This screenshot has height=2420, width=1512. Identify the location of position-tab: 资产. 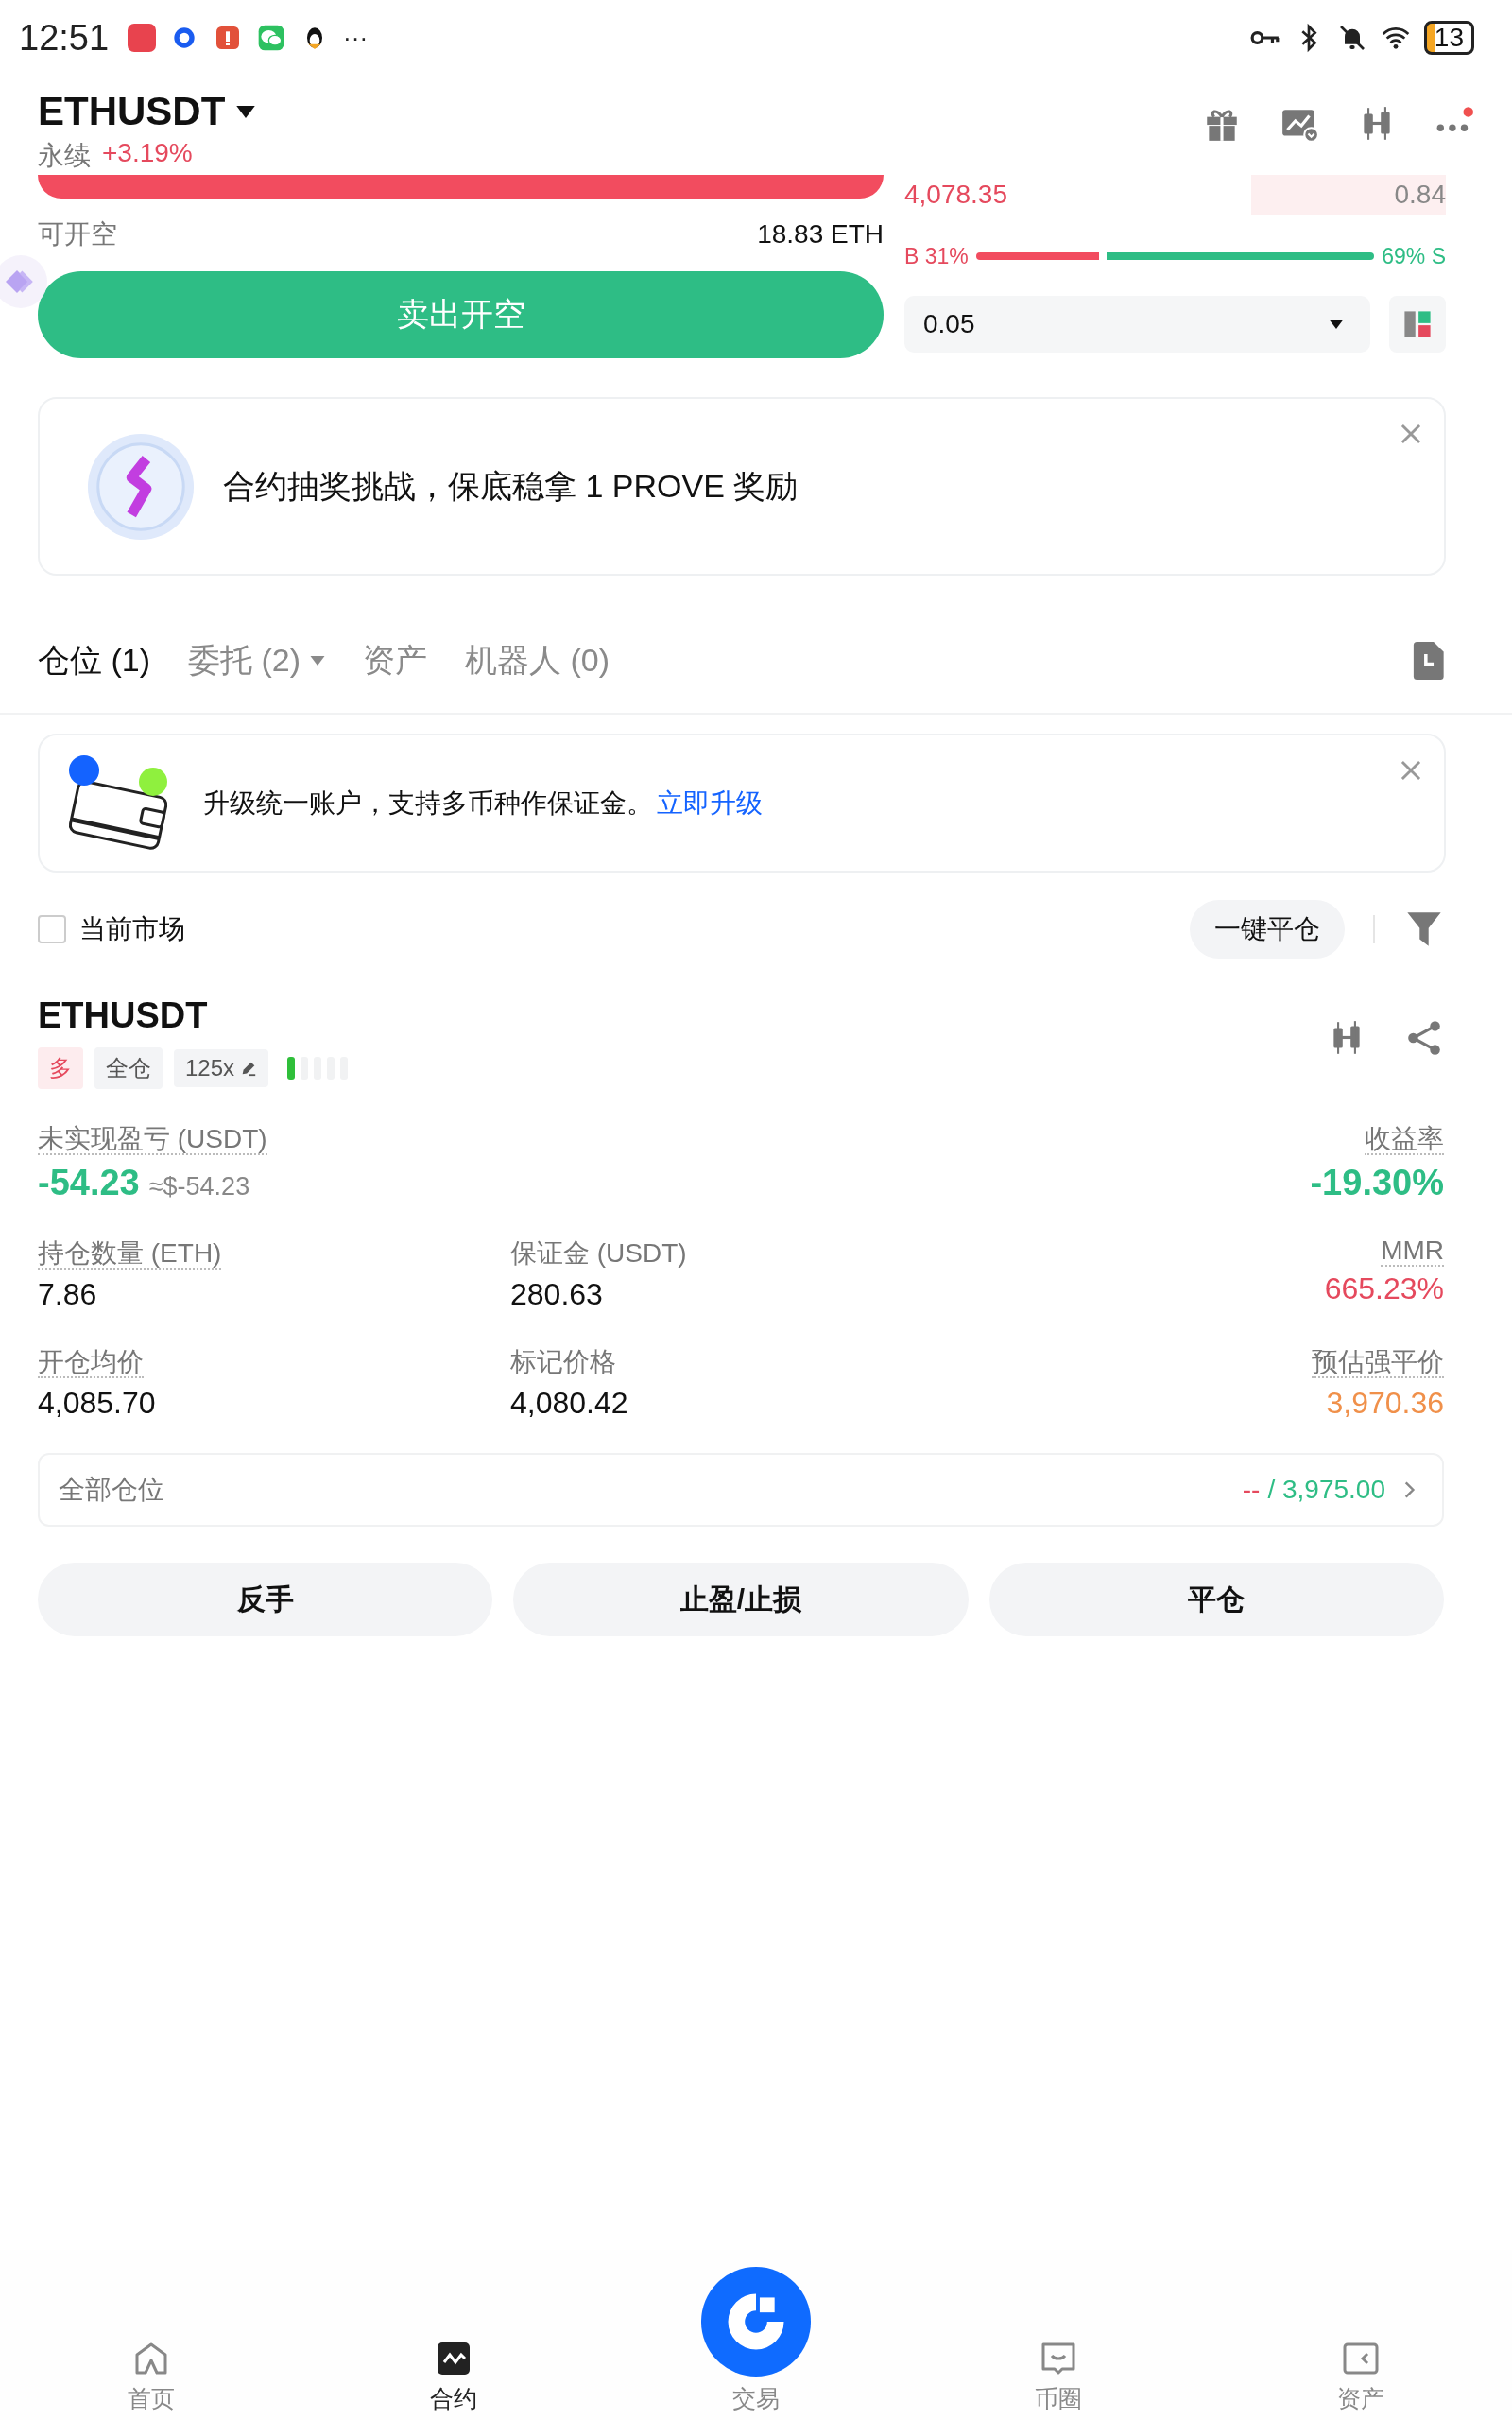
(395, 661).